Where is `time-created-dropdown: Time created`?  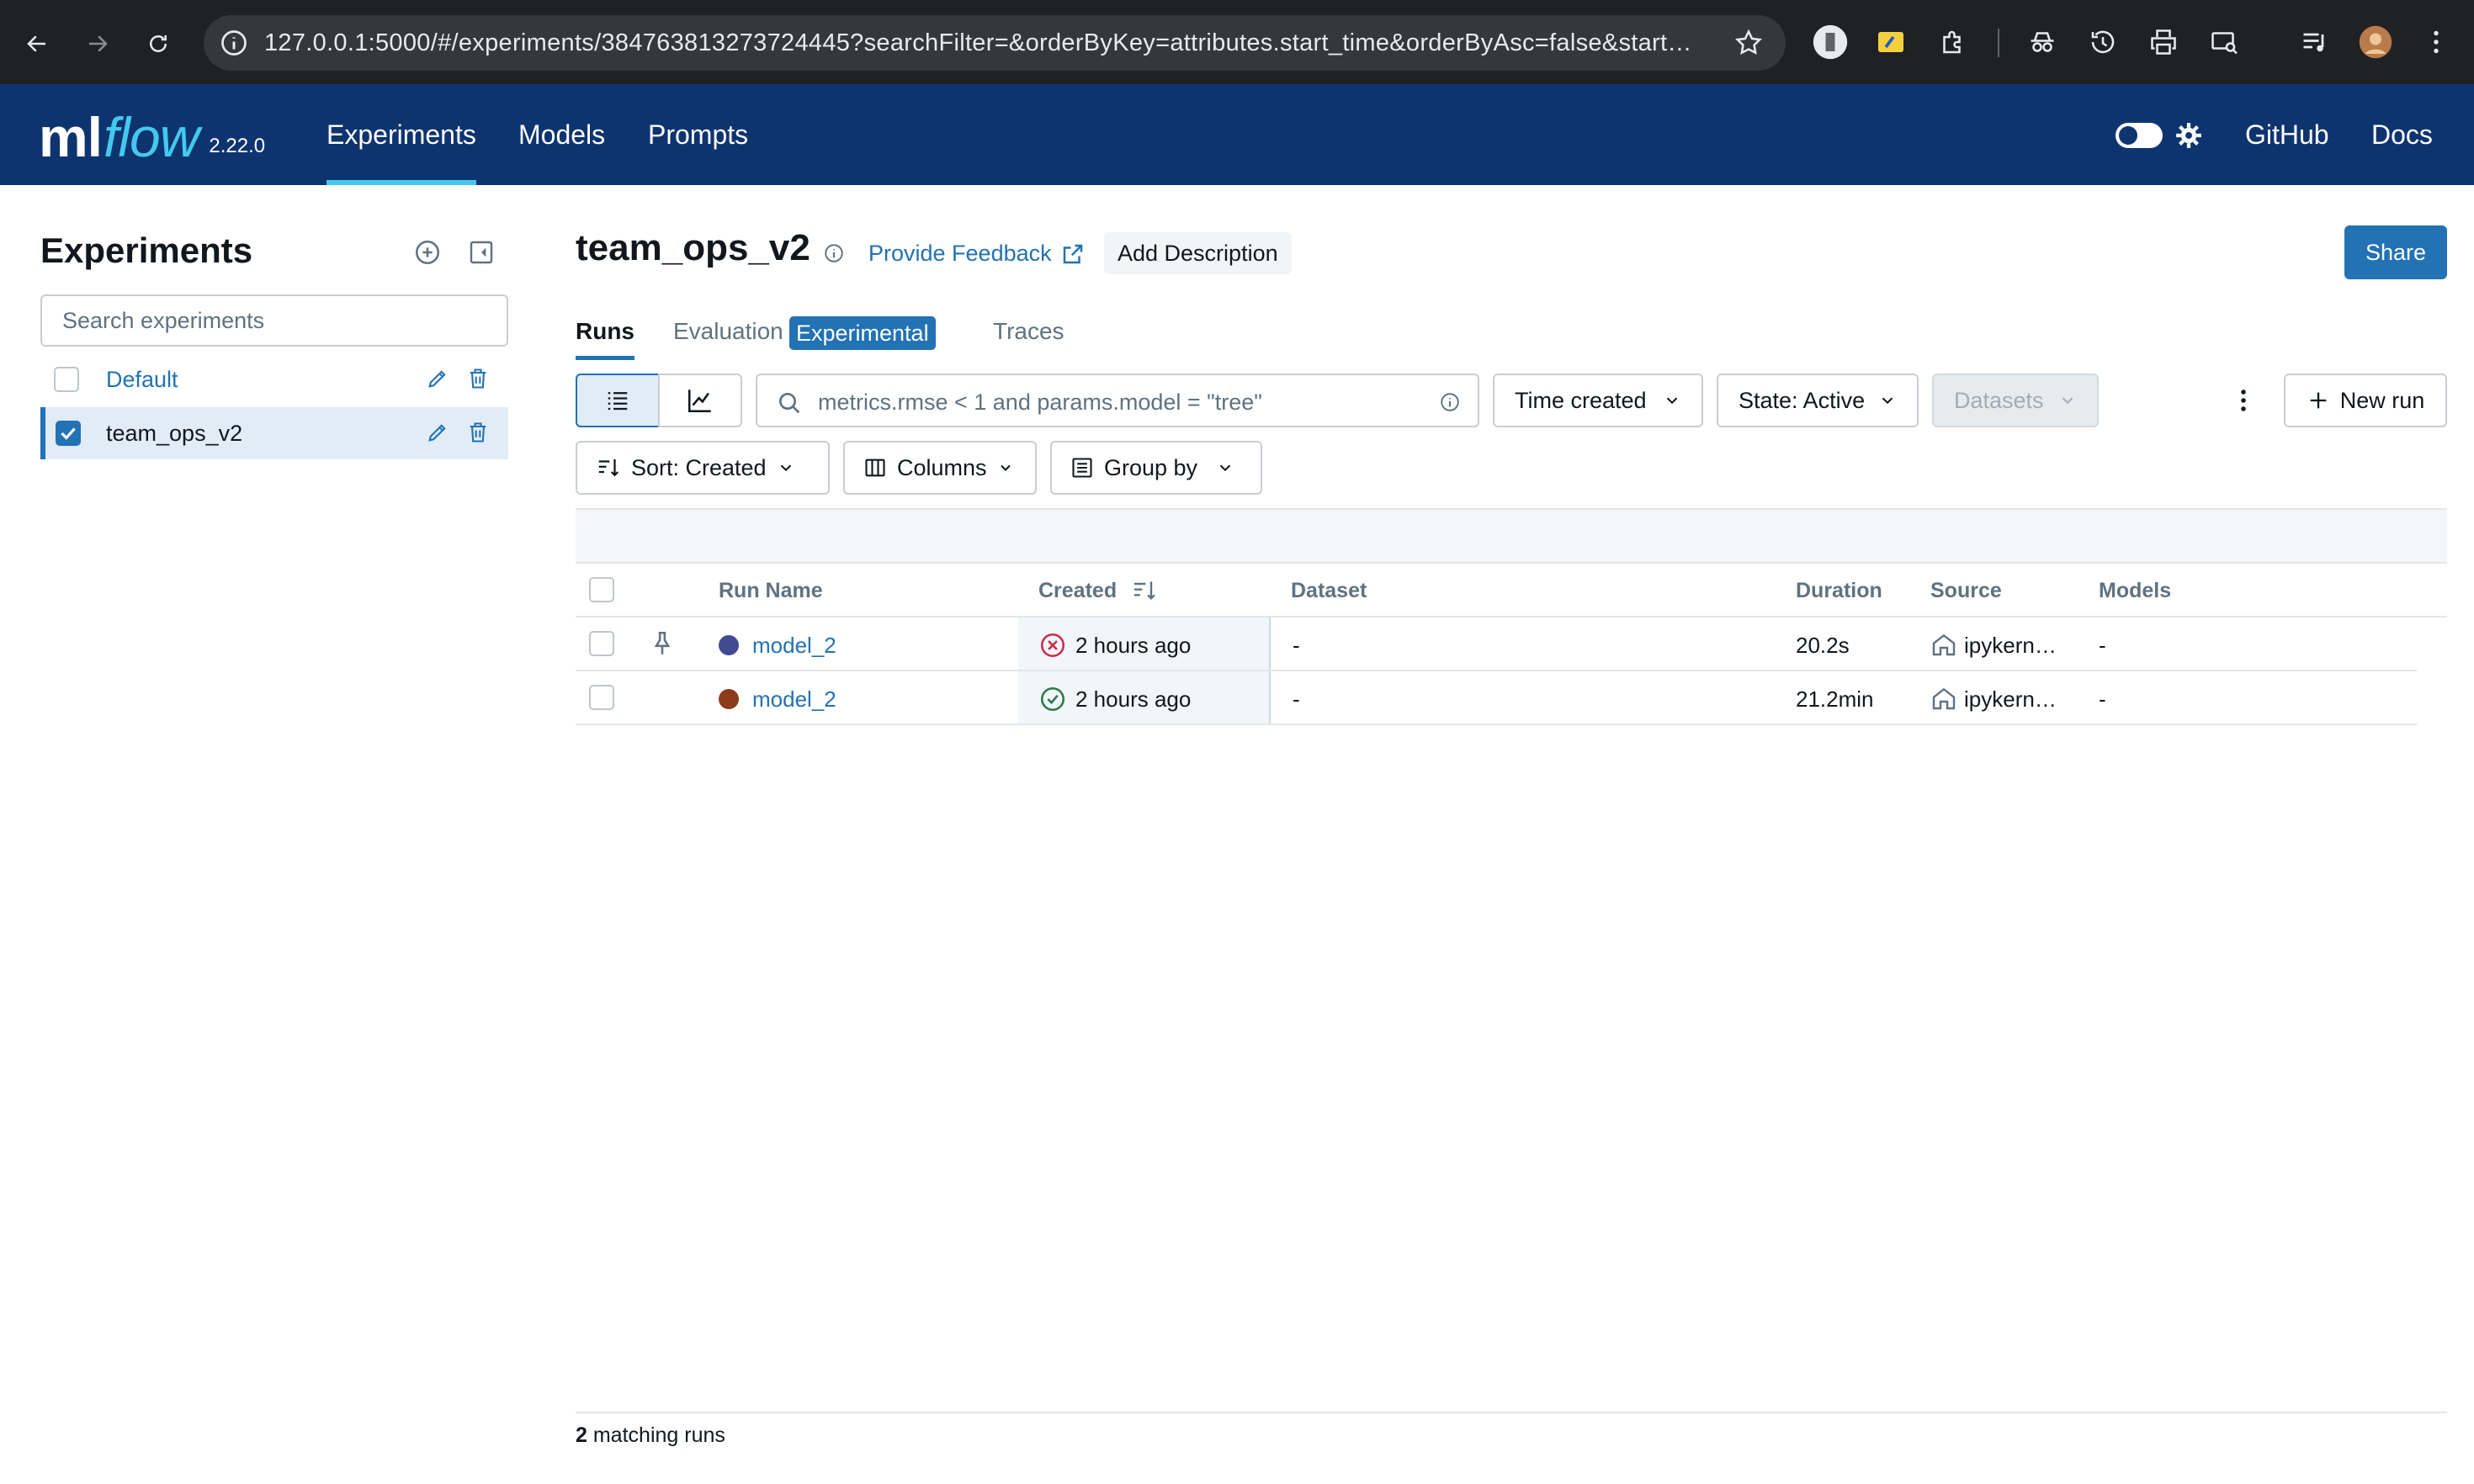 time-created-dropdown: Time created is located at coordinates (1598, 400).